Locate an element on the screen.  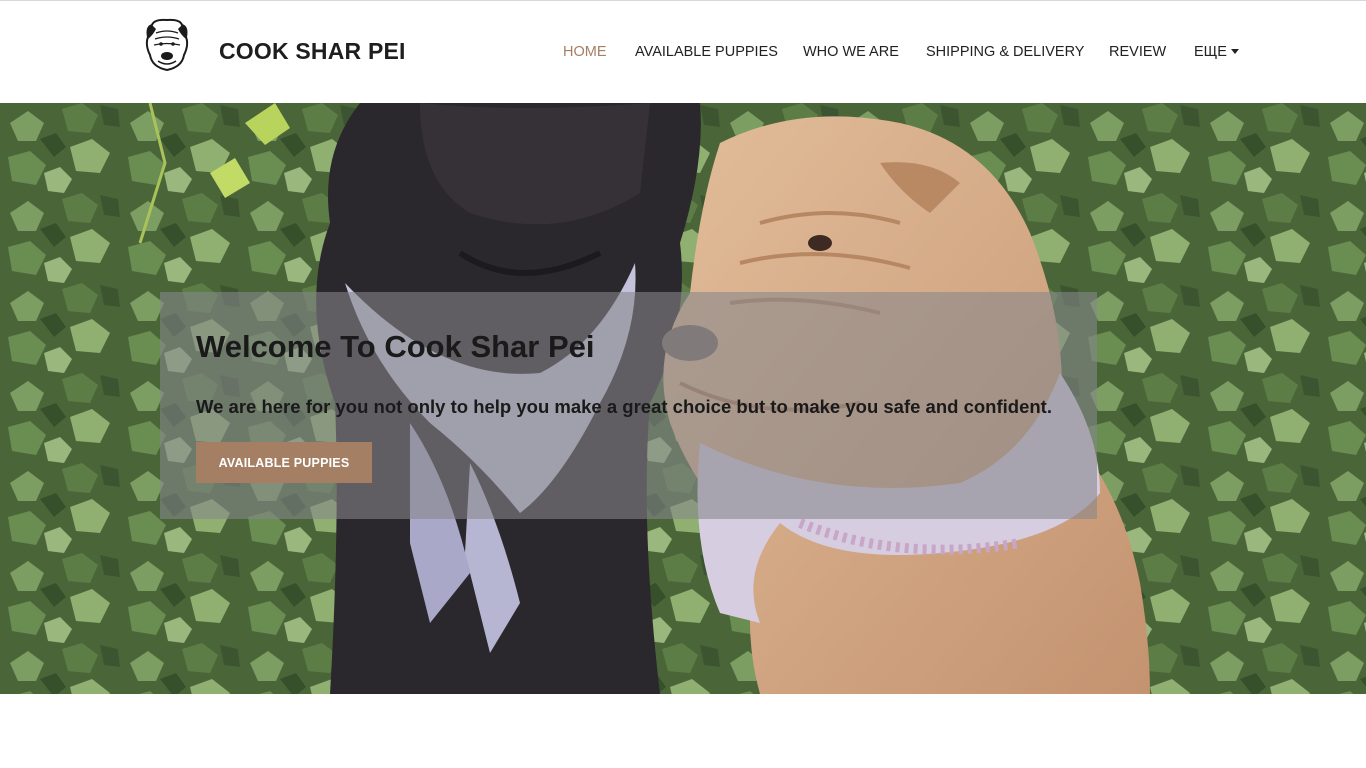
caret-down-icon is located at coordinates (1234, 51).